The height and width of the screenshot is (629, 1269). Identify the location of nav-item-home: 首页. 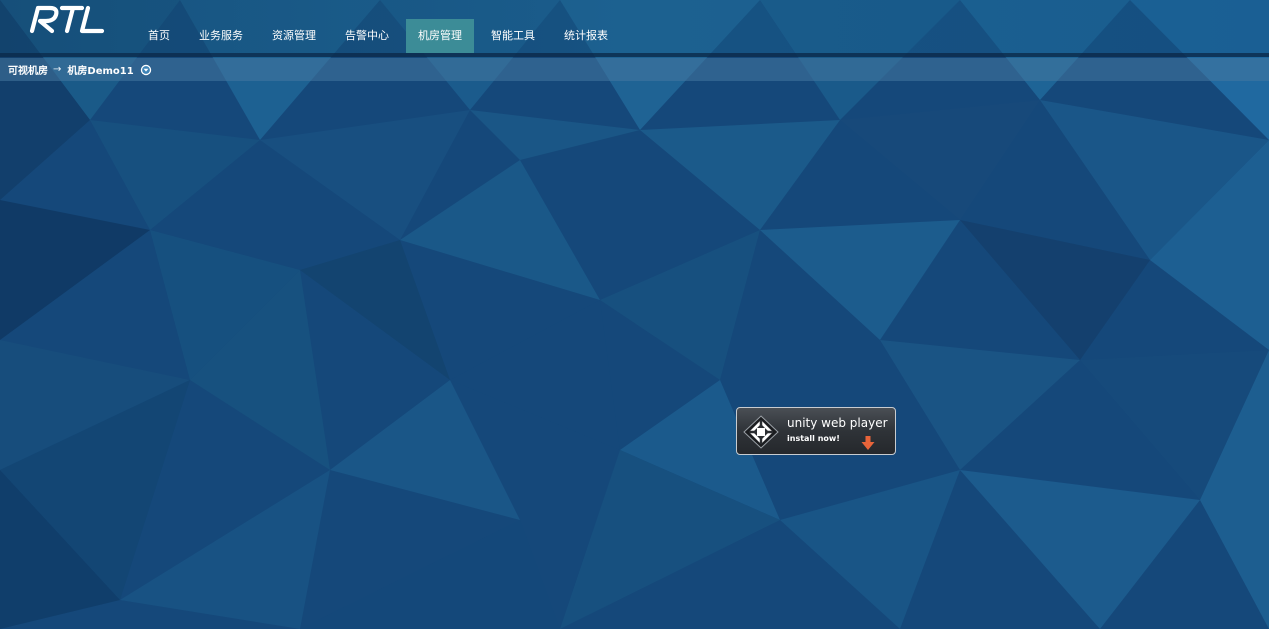
(159, 36).